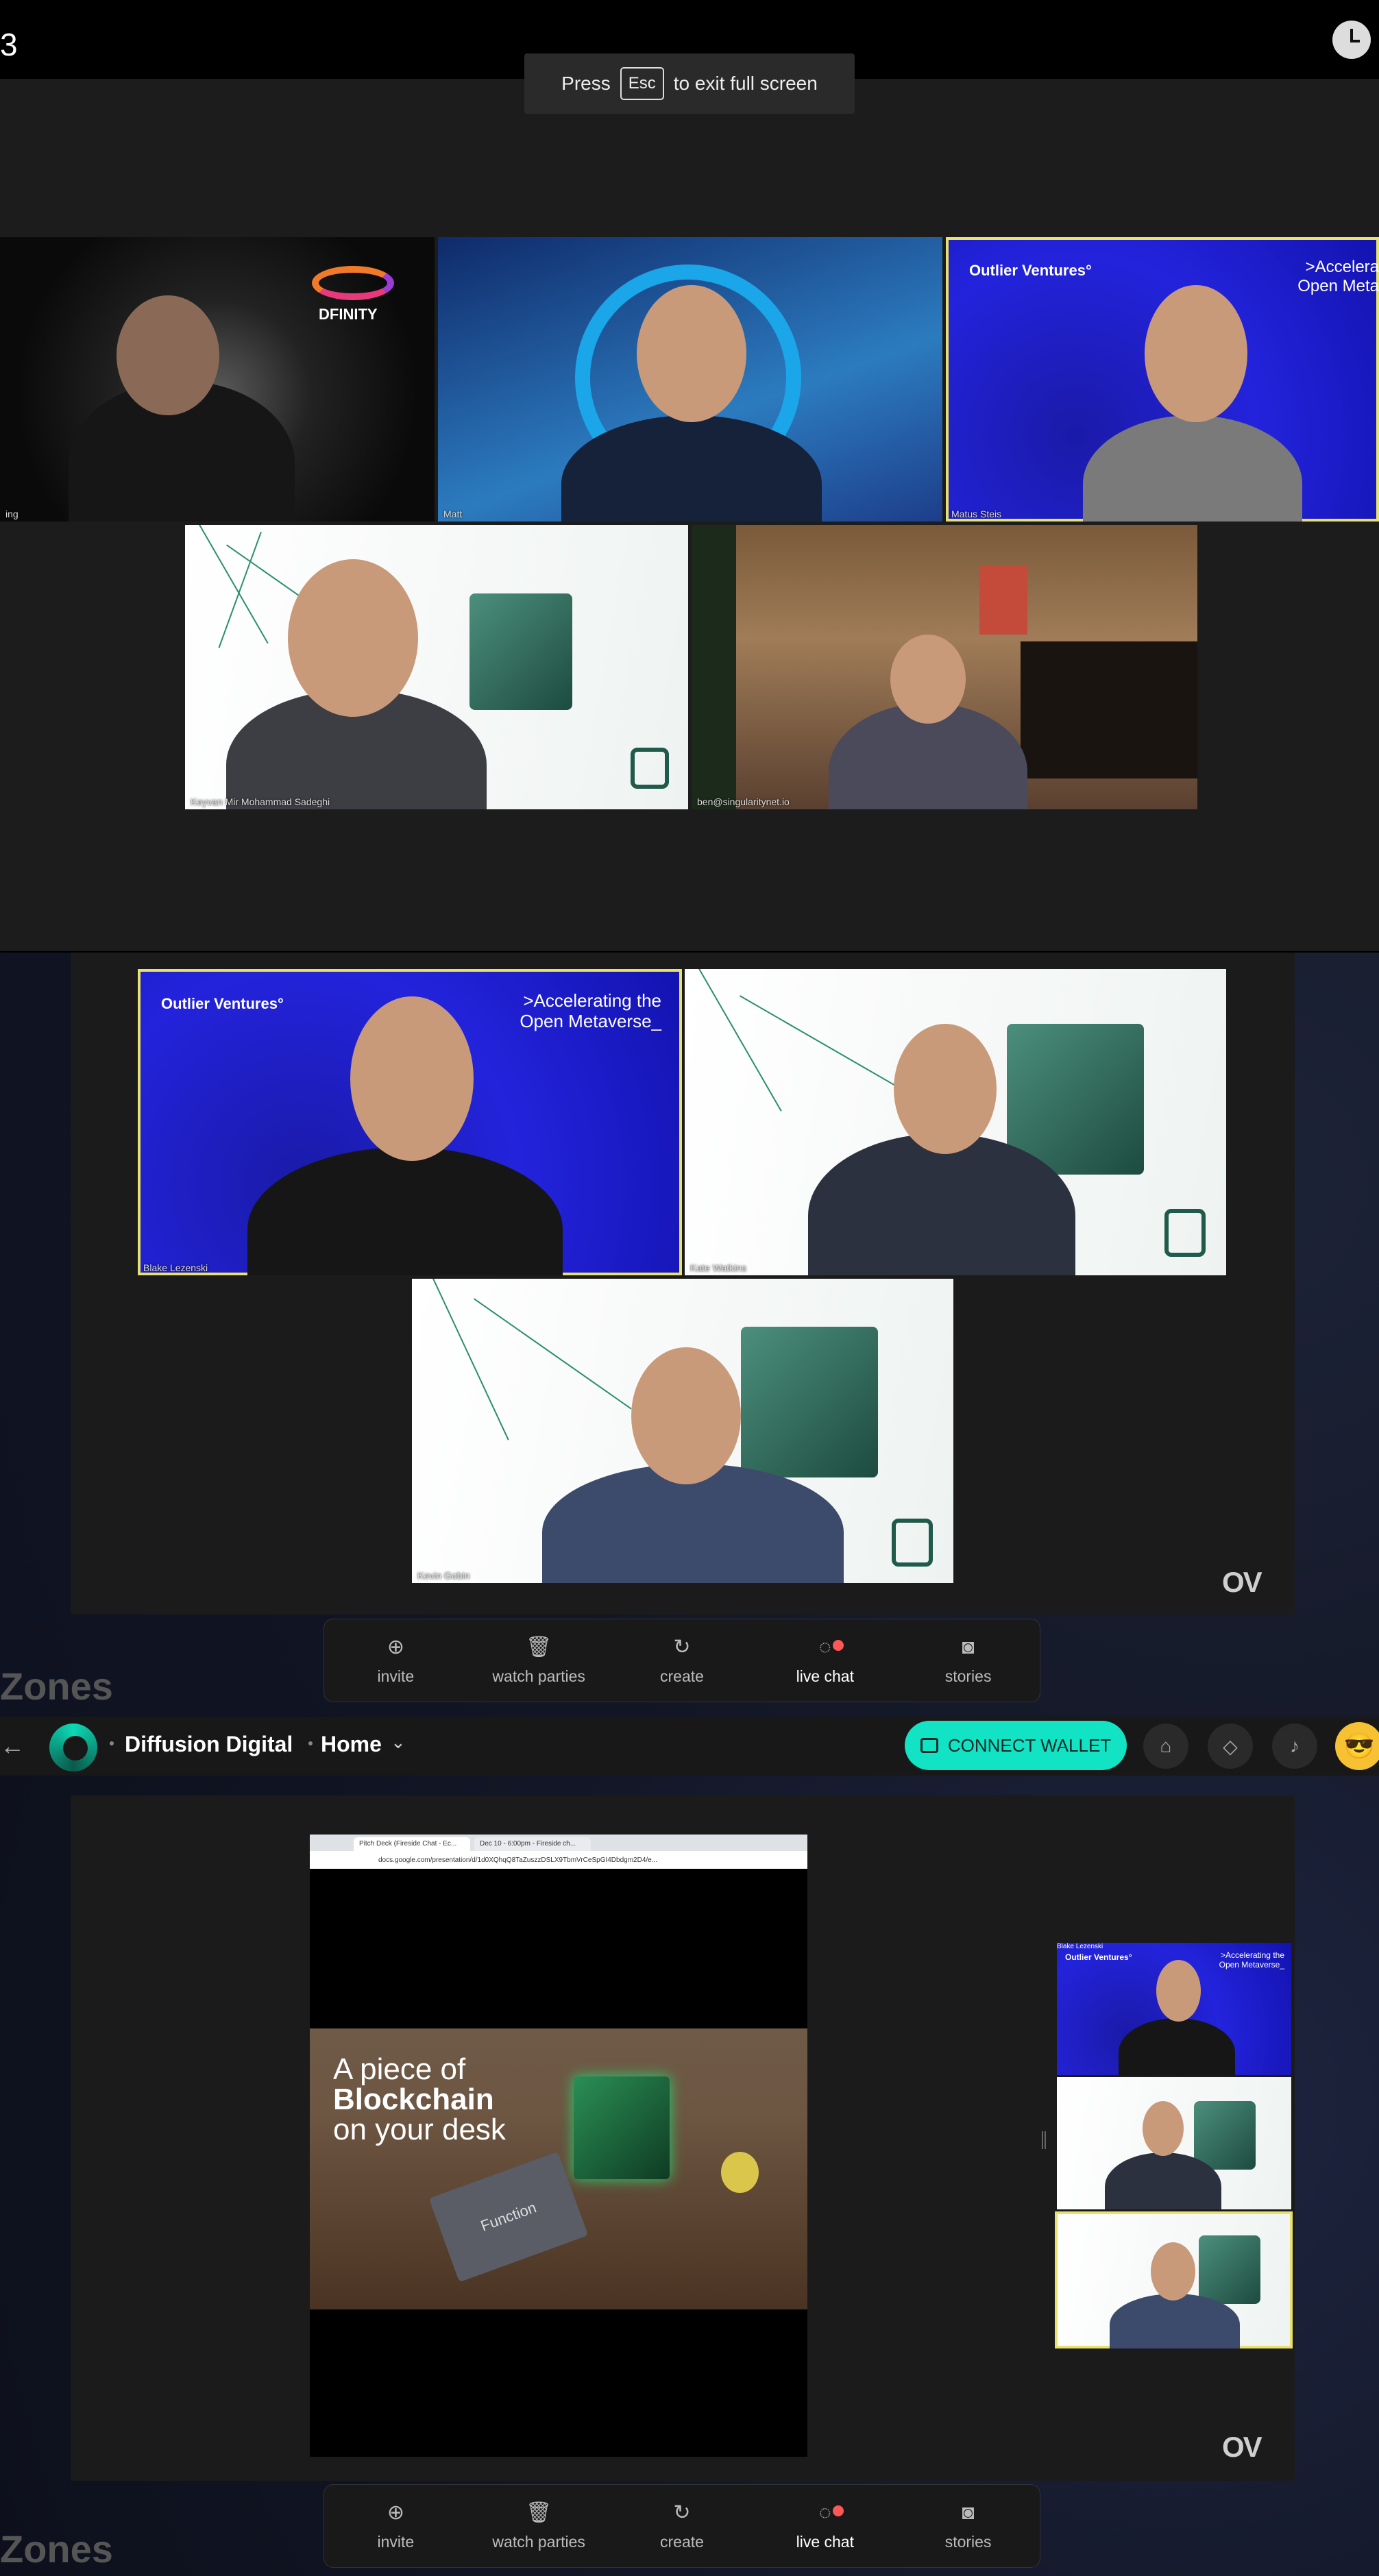 Image resolution: width=1379 pixels, height=2576 pixels. What do you see at coordinates (396, 1676) in the screenshot?
I see `dock-label: invite` at bounding box center [396, 1676].